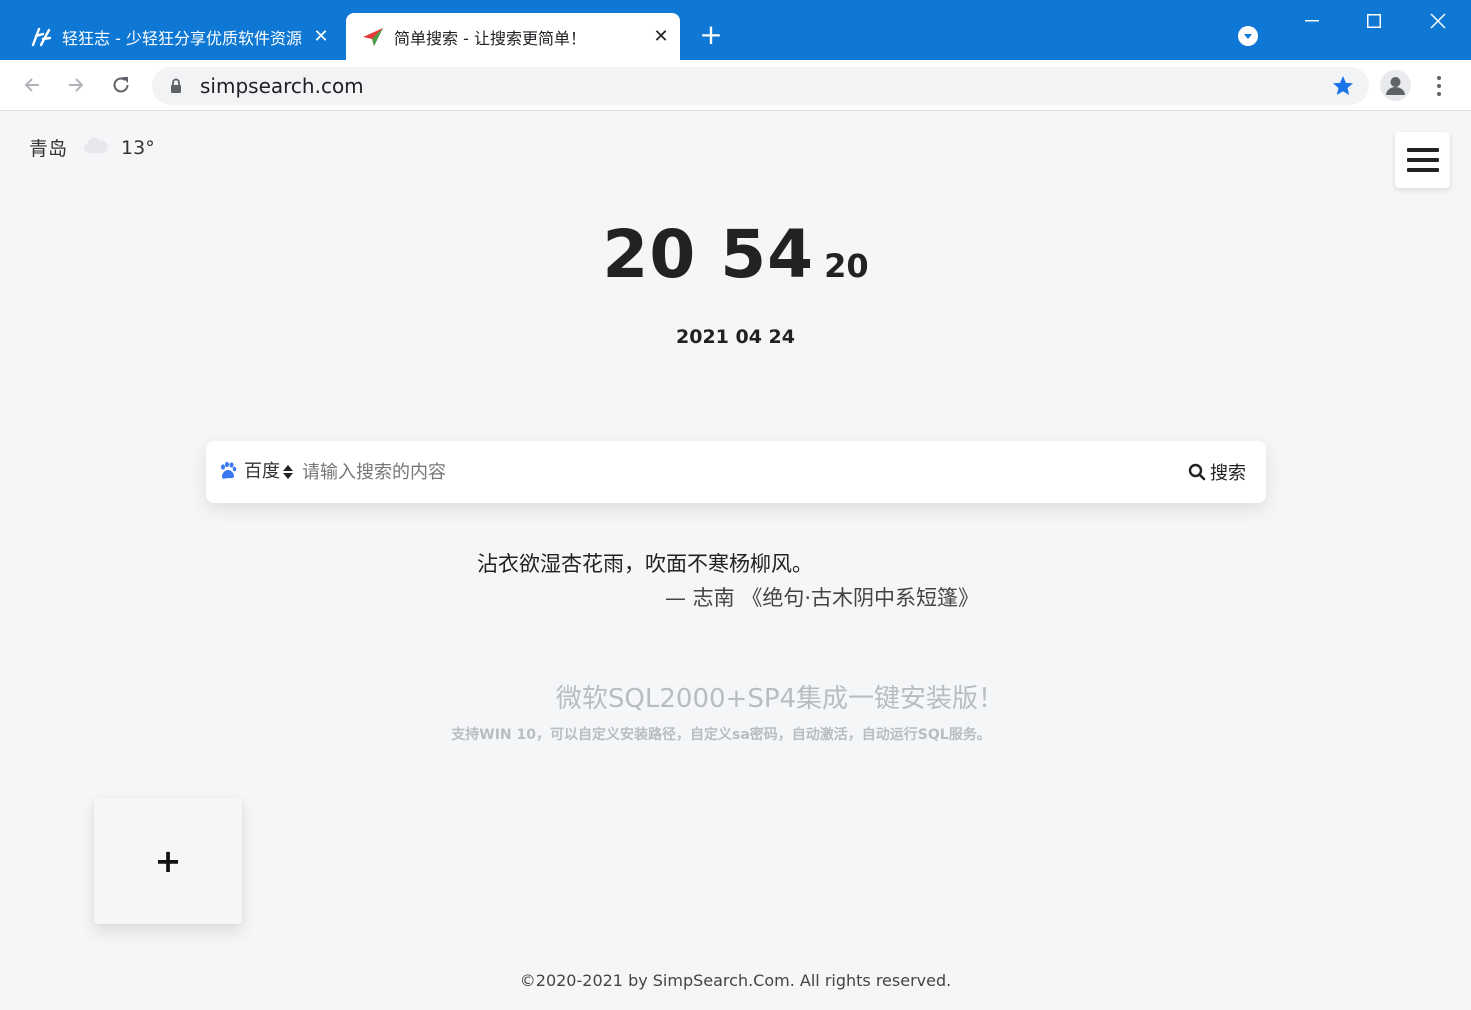 The height and width of the screenshot is (1010, 1471). Describe the element at coordinates (1197, 472) in the screenshot. I see `search-icon` at that location.